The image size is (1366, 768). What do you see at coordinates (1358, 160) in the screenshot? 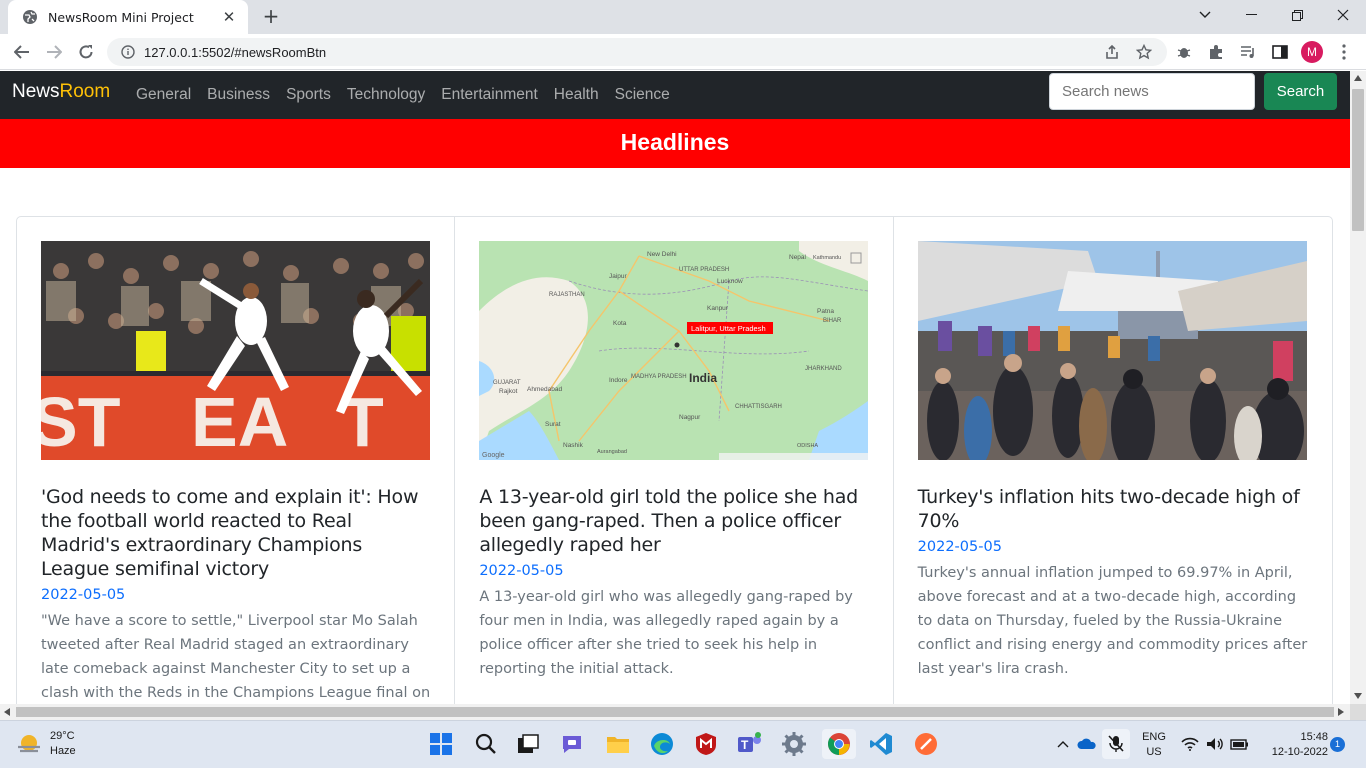
I see `vertical-scroll-thumb` at bounding box center [1358, 160].